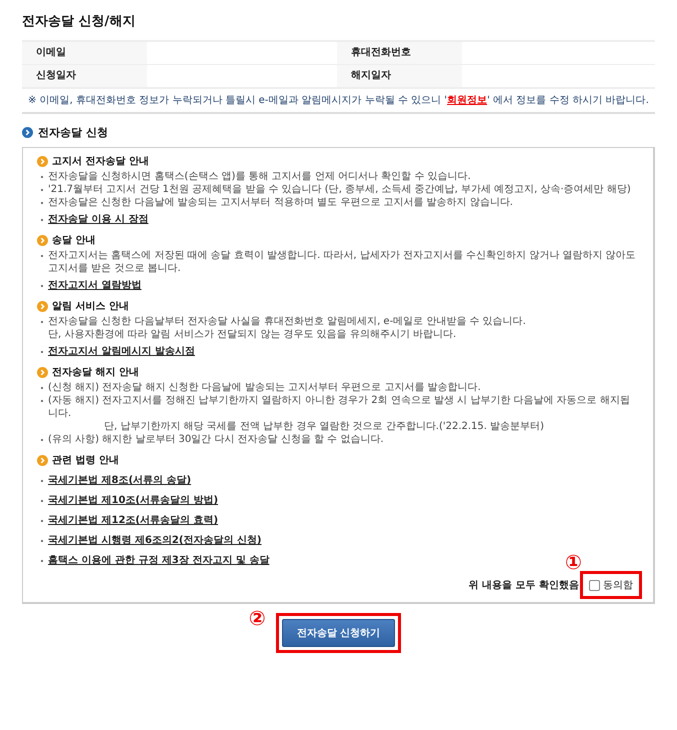 Image resolution: width=677 pixels, height=730 pixels. I want to click on info-text: 전자송달은 신청한 다음날에 발송되는 고지서부터 적용하며 별도 우편으로 고지서를 발송하지 않습니다., so click(280, 202).